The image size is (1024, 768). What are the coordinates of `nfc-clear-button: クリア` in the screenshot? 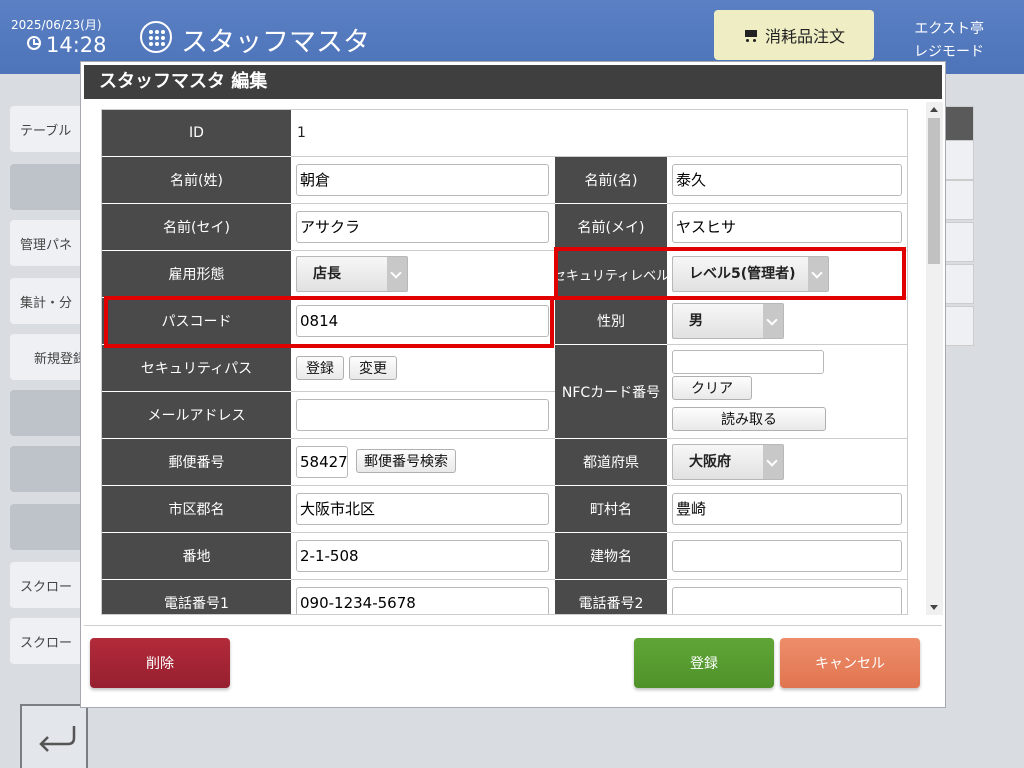 It's located at (712, 388).